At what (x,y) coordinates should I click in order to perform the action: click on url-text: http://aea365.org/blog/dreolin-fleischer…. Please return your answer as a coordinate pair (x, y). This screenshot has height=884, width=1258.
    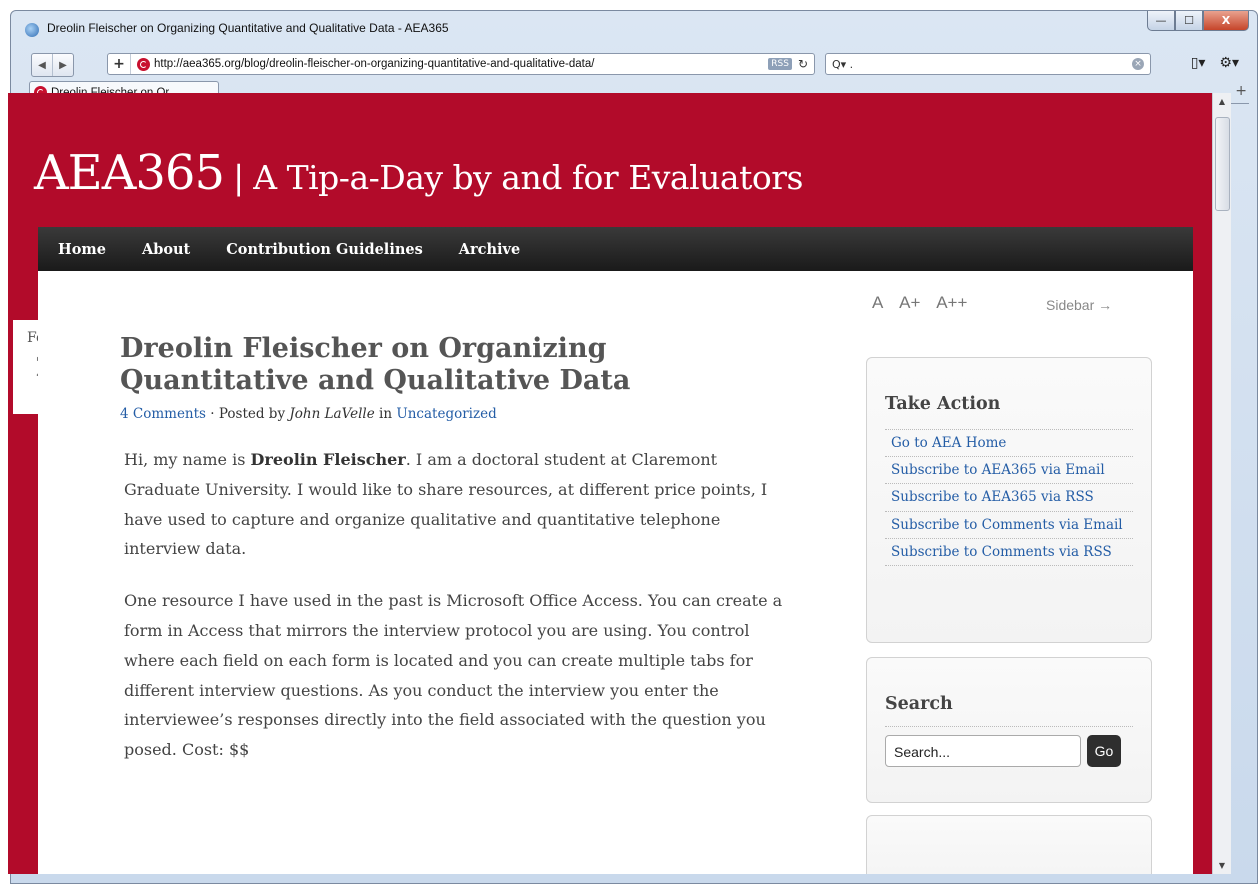
    Looking at the image, I should click on (461, 64).